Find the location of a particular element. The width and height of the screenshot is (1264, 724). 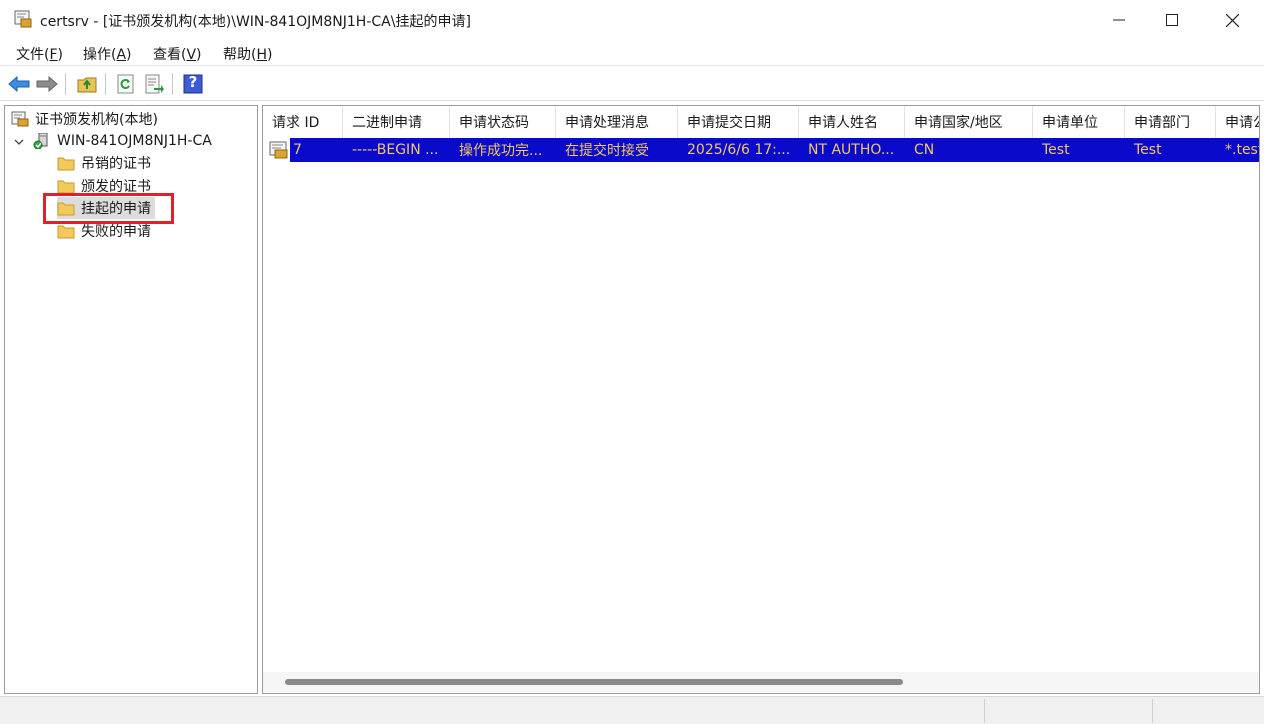

tree-root-label: 证书颁发机构(本地) is located at coordinates (96, 120).